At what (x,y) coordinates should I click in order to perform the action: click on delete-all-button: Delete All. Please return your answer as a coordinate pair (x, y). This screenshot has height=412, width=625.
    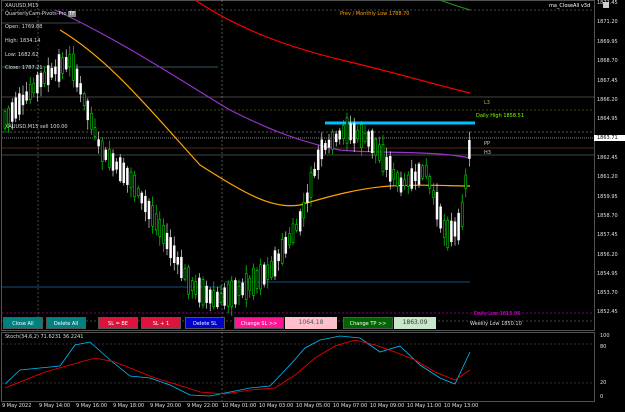
    Looking at the image, I should click on (66, 323).